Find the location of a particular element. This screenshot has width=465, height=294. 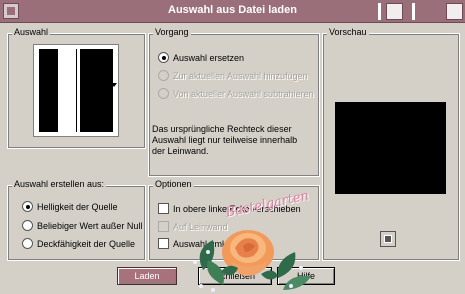

radio-subtrahieren: Von aktueller Auswahl subtrahieren is located at coordinates (236, 93).